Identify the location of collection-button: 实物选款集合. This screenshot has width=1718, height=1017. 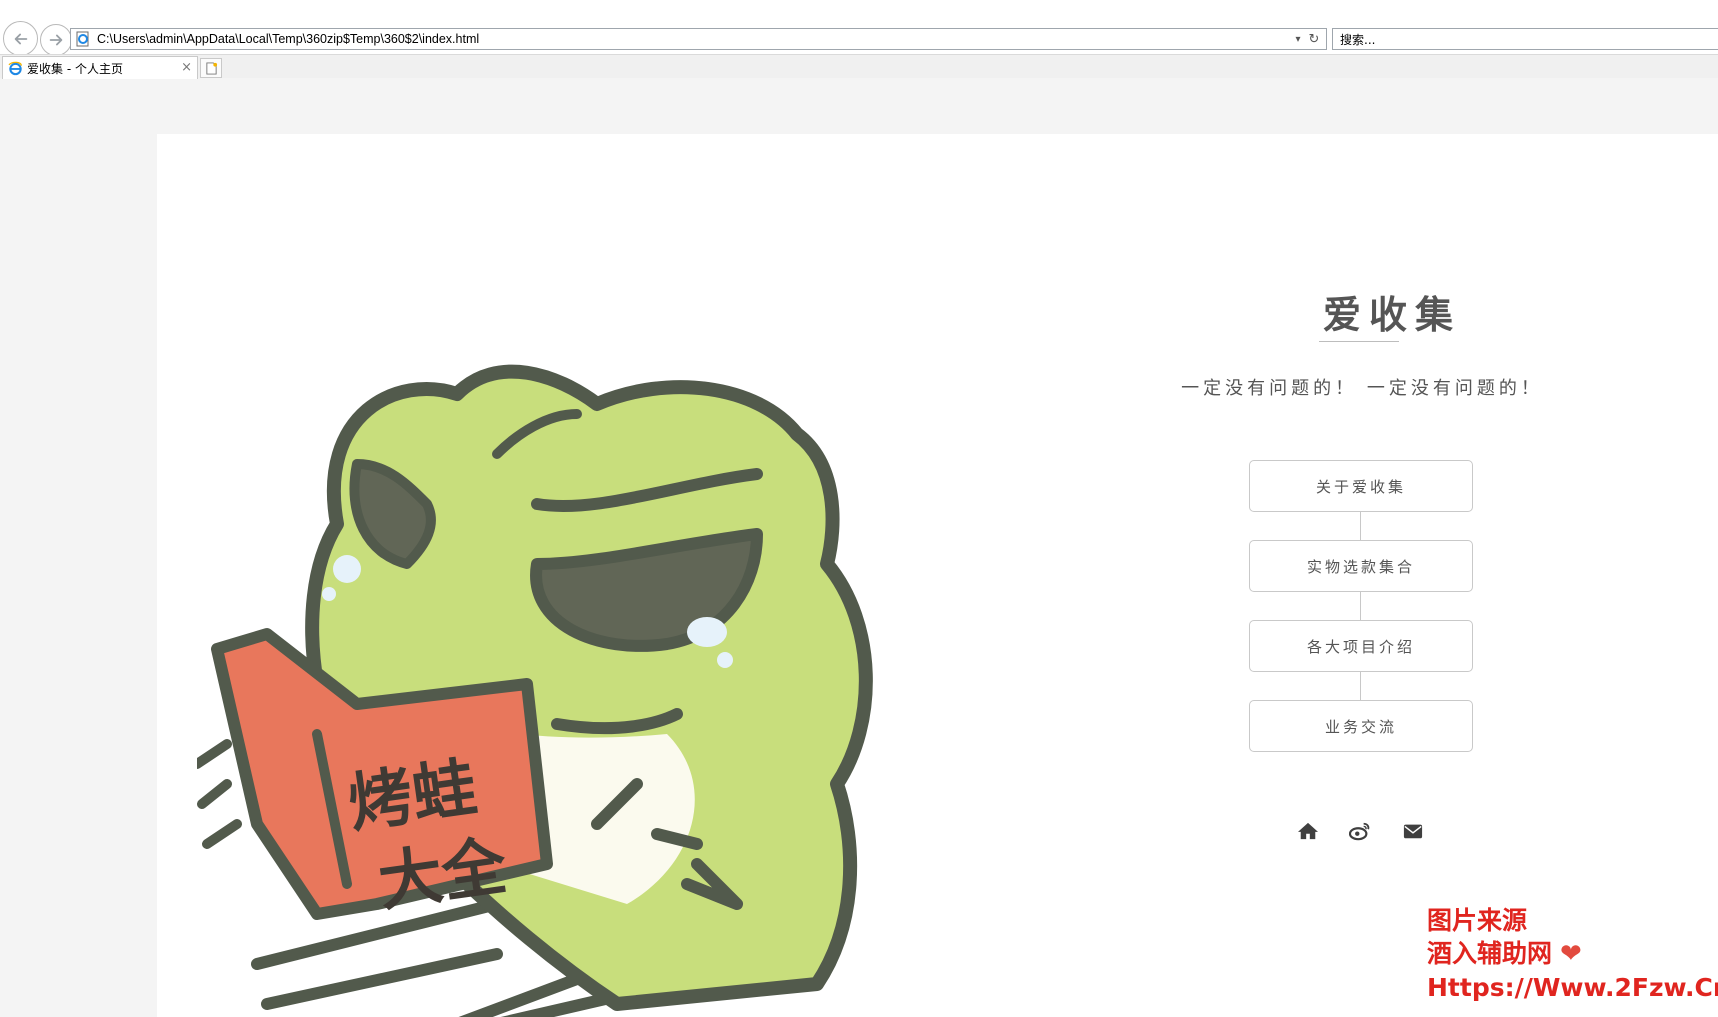
(1361, 566).